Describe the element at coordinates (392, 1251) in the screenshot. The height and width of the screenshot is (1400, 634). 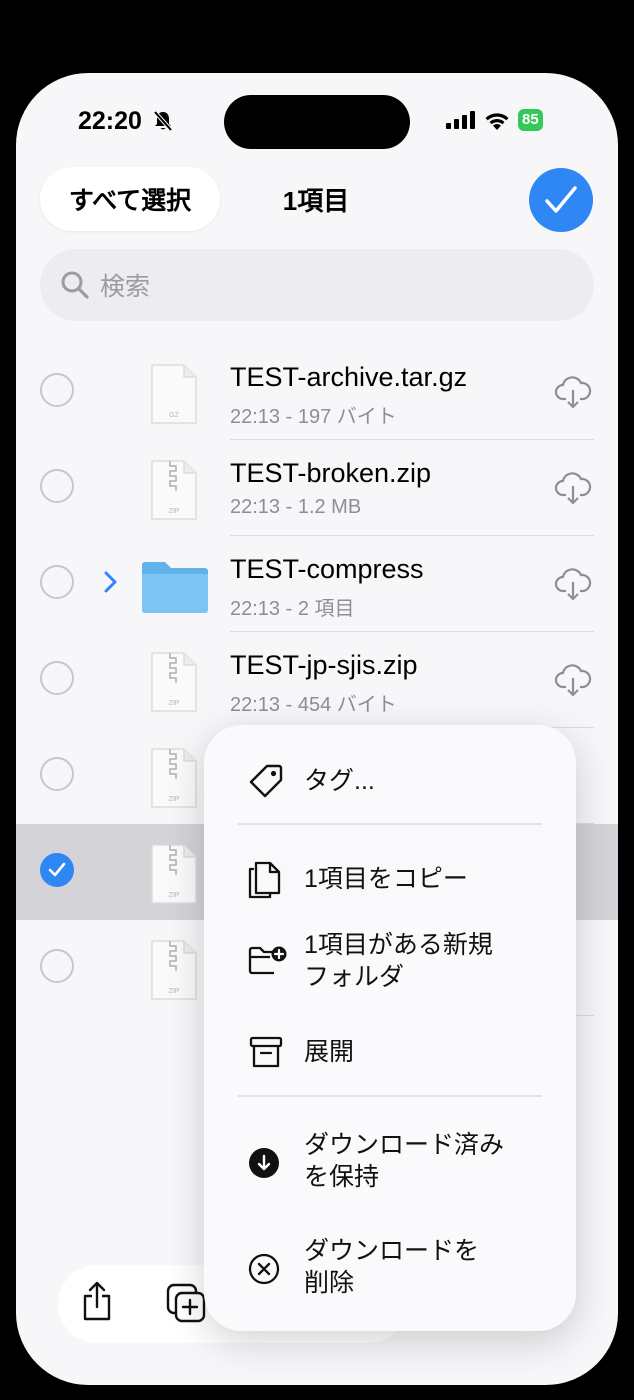
I see `menu-item-label-line1: ダウンロードを` at that location.